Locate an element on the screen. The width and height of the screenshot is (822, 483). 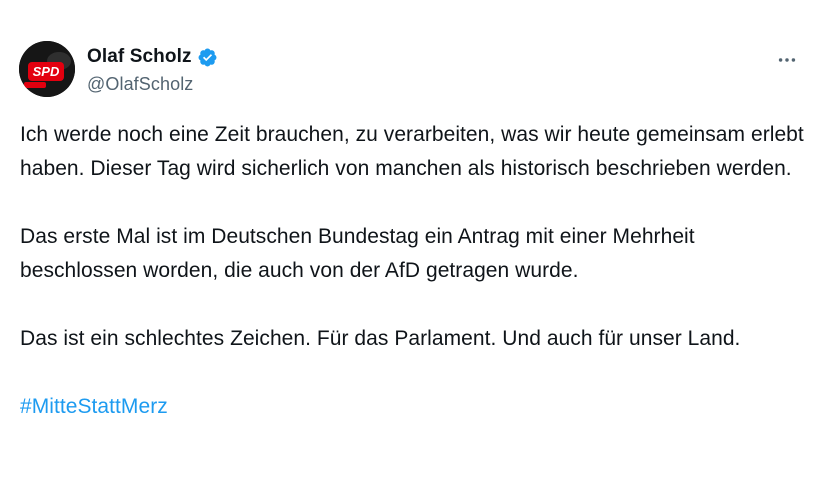
hashtag-link: #MitteStattMerz is located at coordinates (94, 407).